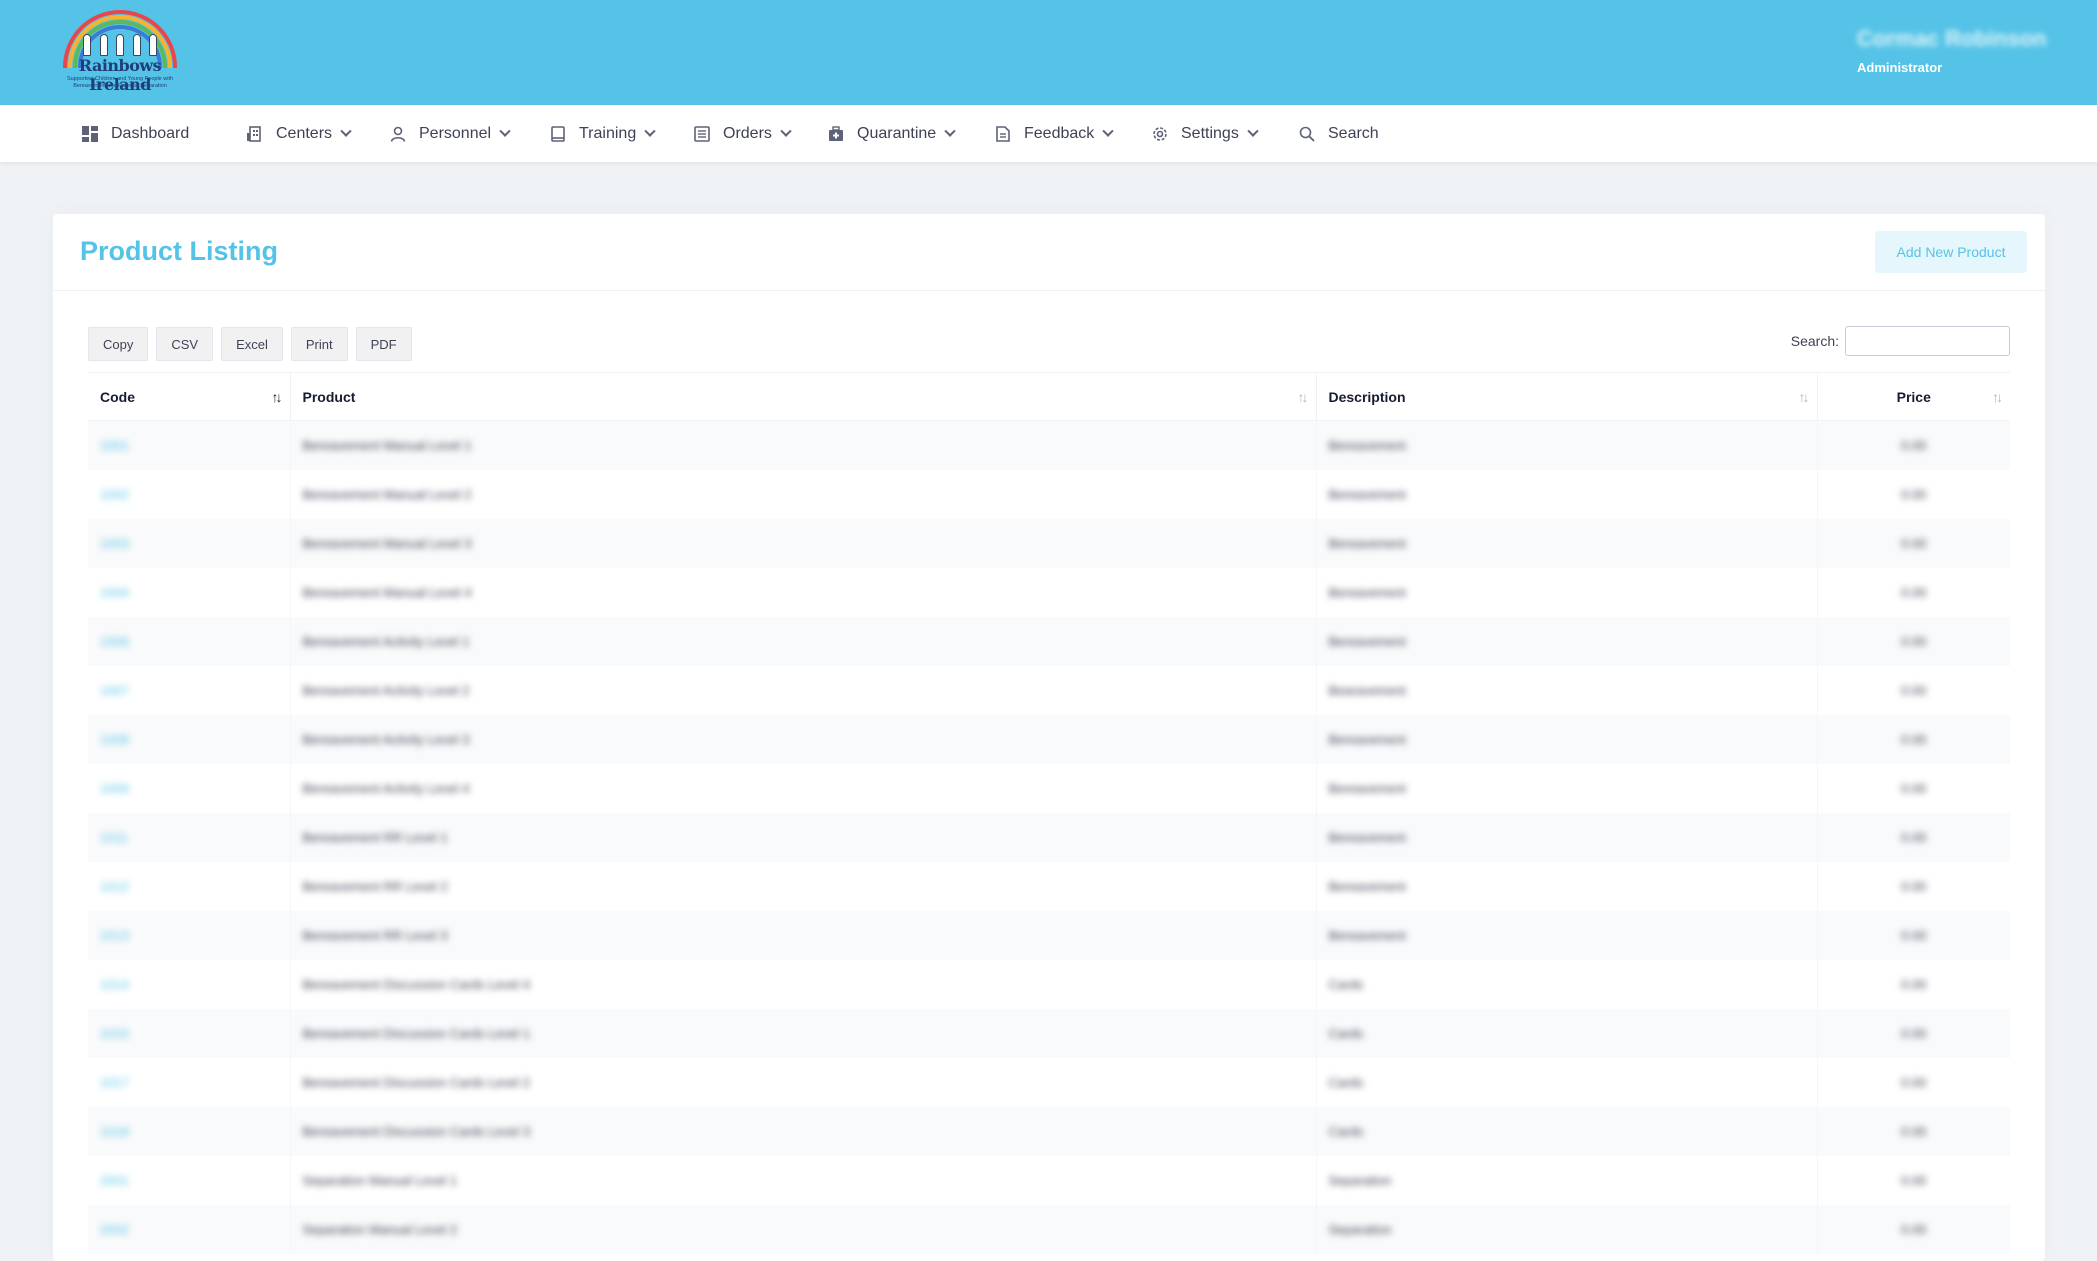  Describe the element at coordinates (189, 788) in the screenshot. I see `cell-code: 1009` at that location.